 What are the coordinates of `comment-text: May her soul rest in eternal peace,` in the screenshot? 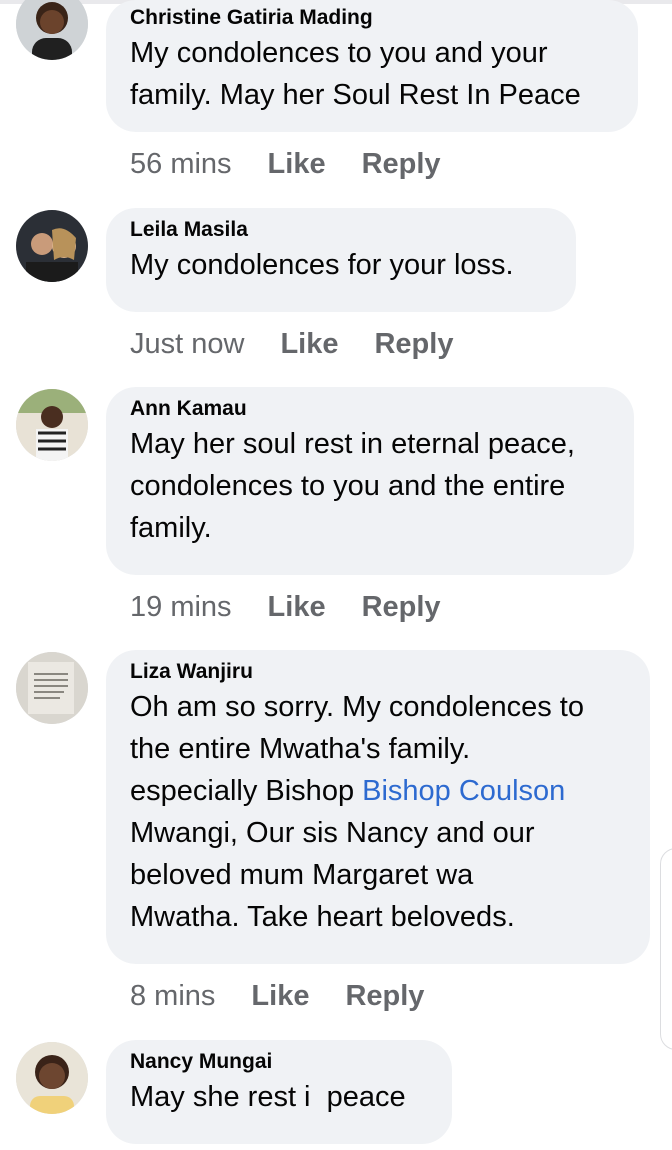 It's located at (352, 444).